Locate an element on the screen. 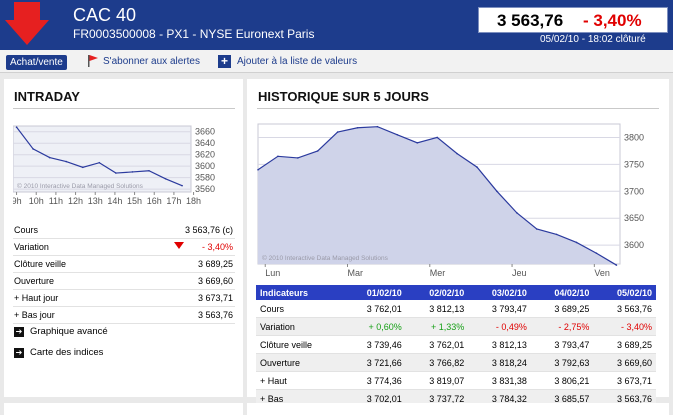  arrow-right-icon: ➔ is located at coordinates (19, 332).